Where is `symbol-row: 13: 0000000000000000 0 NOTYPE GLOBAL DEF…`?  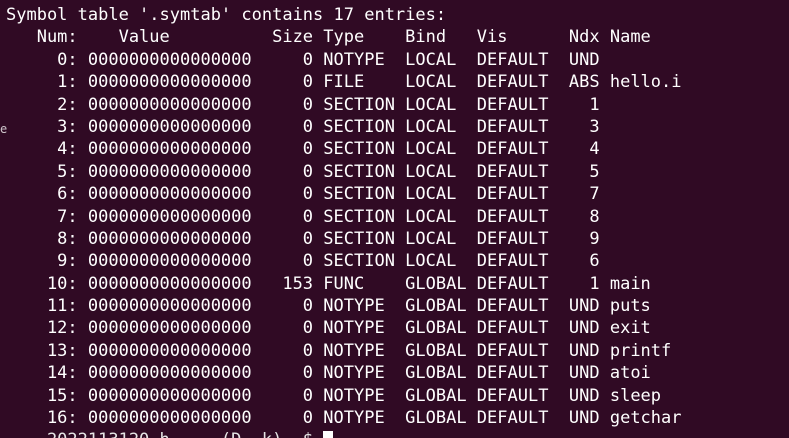 symbol-row: 13: 0000000000000000 0 NOTYPE GLOBAL DEF… is located at coordinates (339, 350).